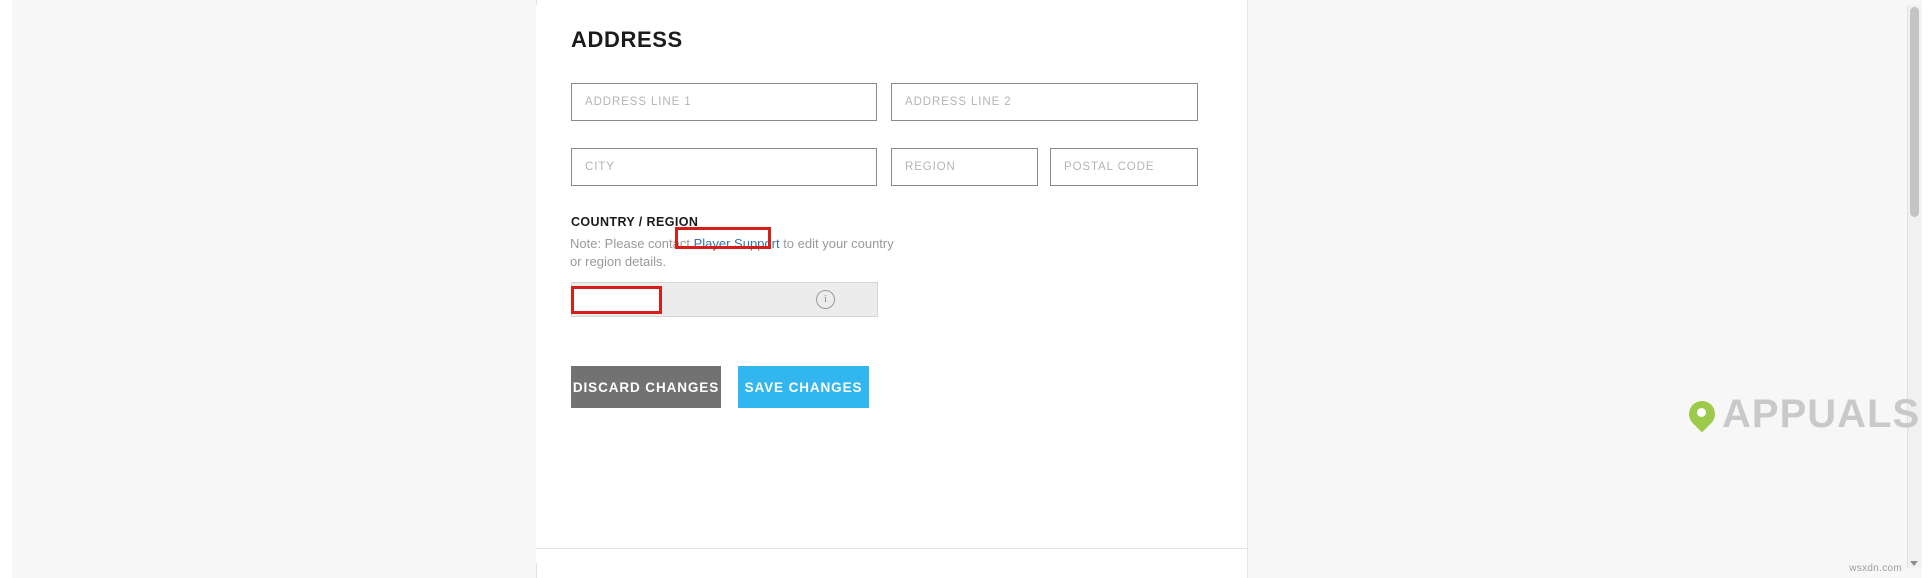  I want to click on info-icon: i, so click(825, 299).